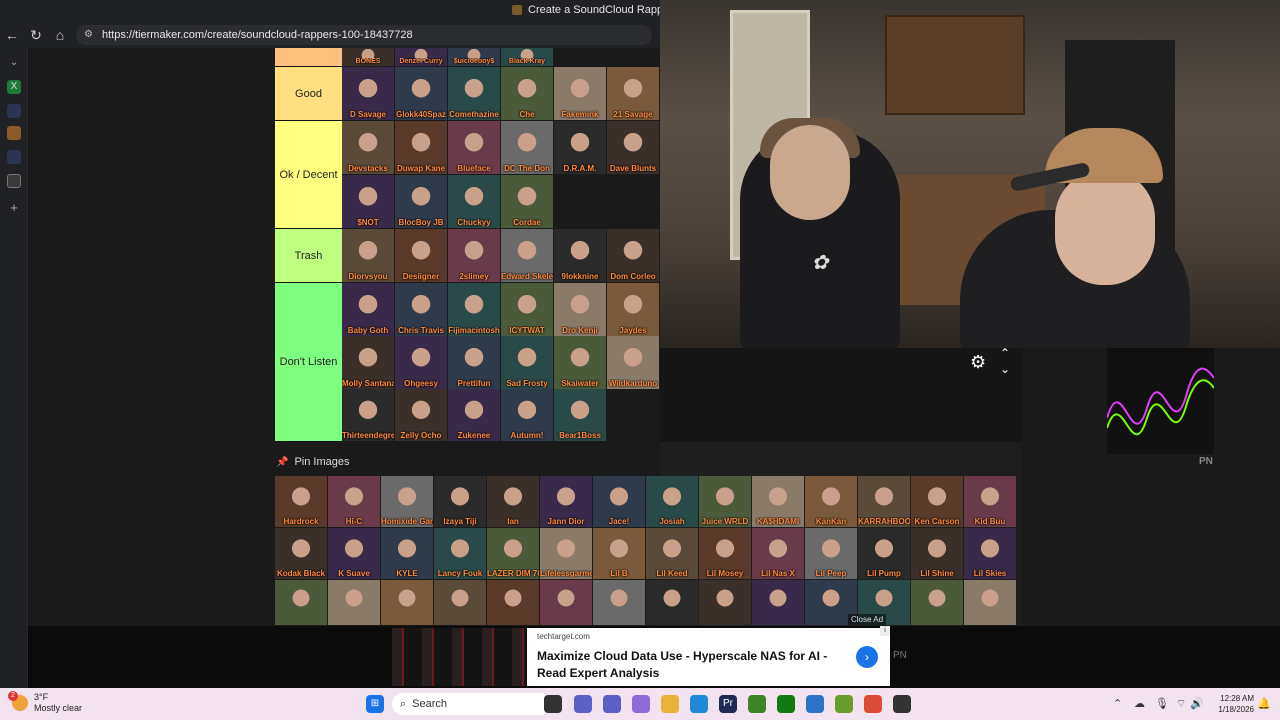  Describe the element at coordinates (12, 35) in the screenshot. I see `back-button: ←` at that location.